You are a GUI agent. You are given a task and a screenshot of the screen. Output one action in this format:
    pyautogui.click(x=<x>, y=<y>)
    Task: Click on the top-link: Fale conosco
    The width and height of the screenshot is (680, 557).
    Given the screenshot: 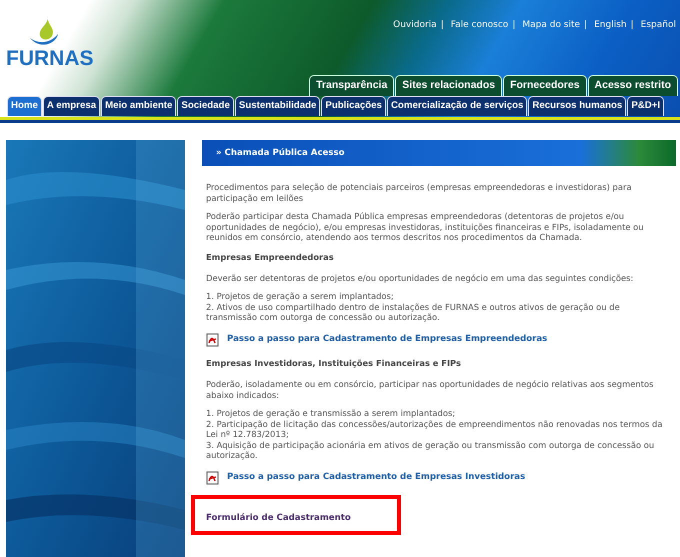 What is the action you would take?
    pyautogui.click(x=479, y=25)
    